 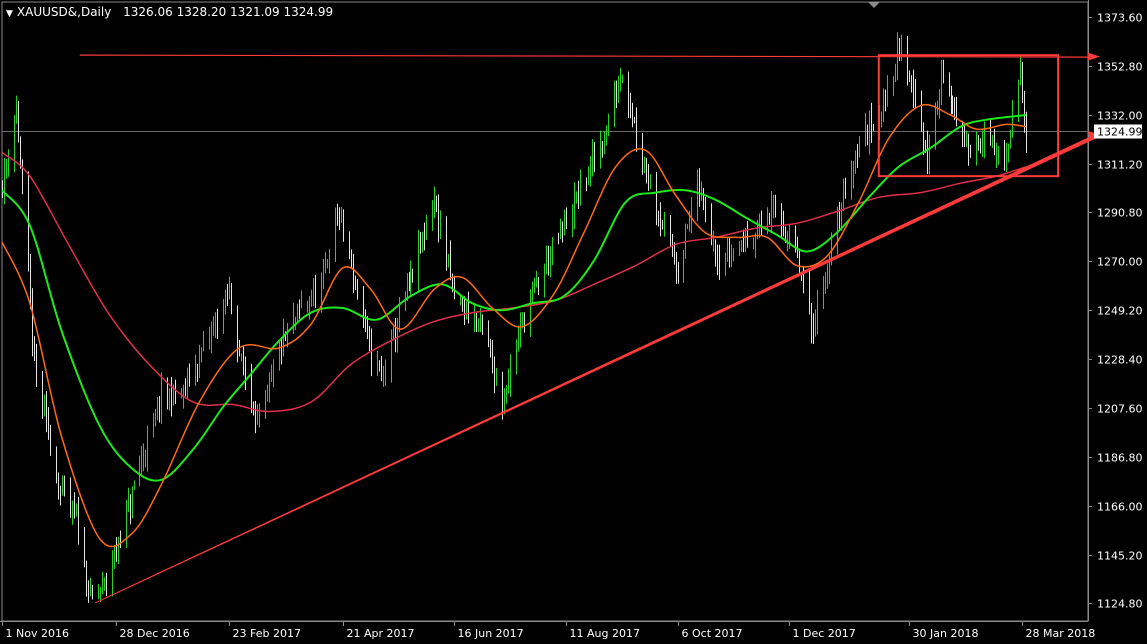 I want to click on x-tick-label: 28 Dec 2016, so click(x=155, y=633).